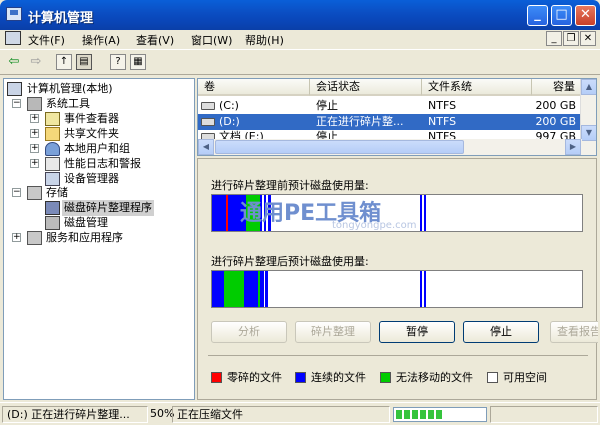 This screenshot has height=425, width=600. What do you see at coordinates (573, 147) in the screenshot?
I see `scroll-right-icon: ▶` at bounding box center [573, 147].